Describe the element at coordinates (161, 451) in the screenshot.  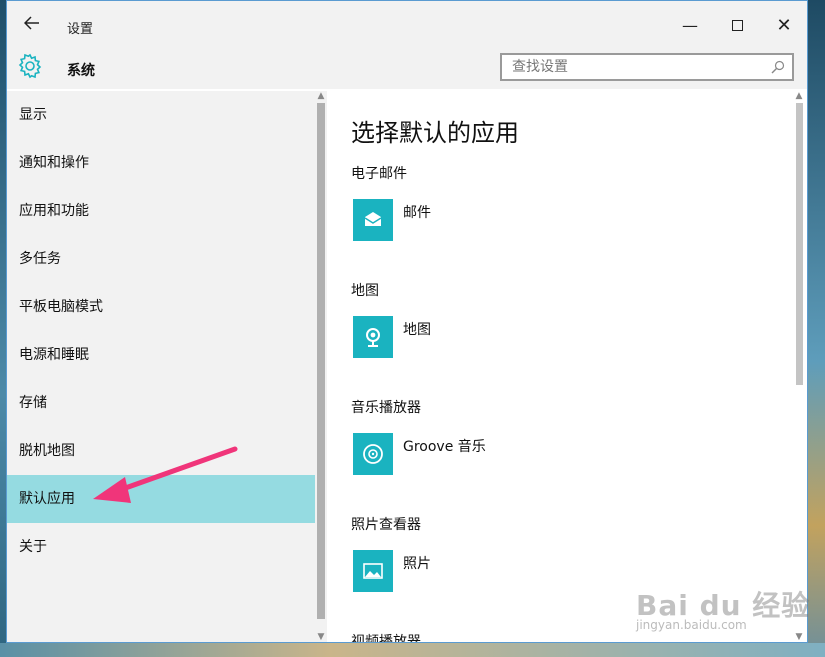
I see `sidebar-item-offline-maps: 脱机地图` at that location.